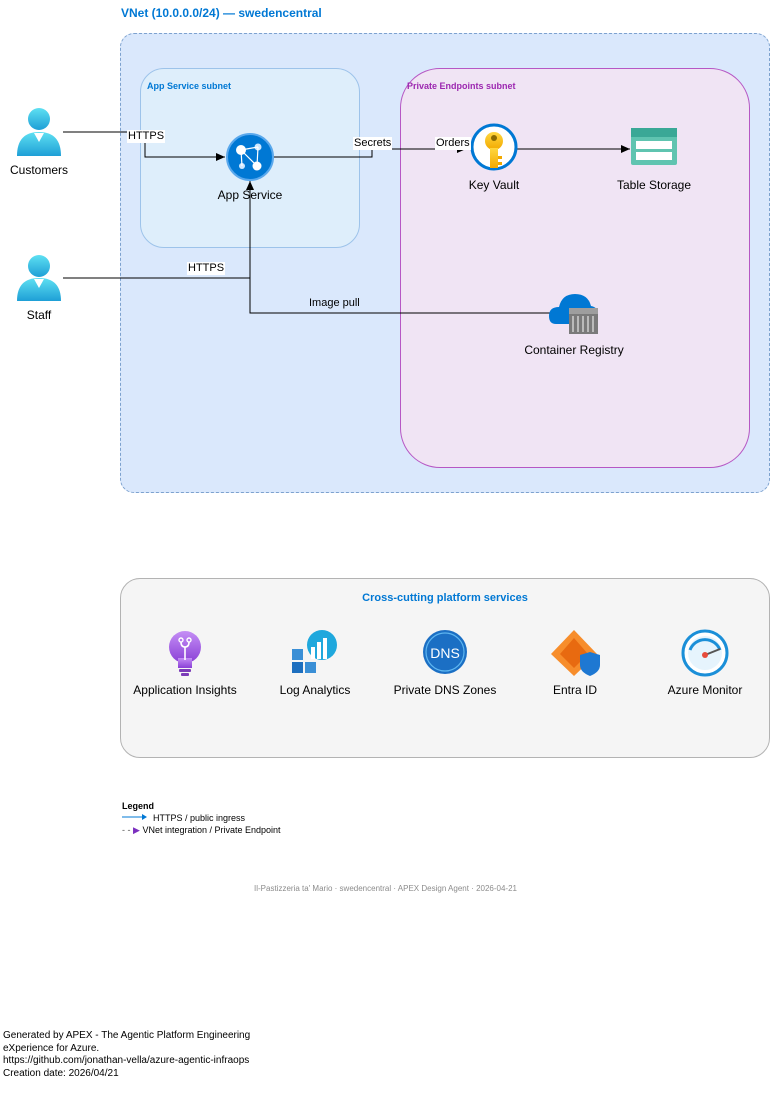 The height and width of the screenshot is (1096, 771). I want to click on private-dns-zones-icon: DNS, so click(445, 652).